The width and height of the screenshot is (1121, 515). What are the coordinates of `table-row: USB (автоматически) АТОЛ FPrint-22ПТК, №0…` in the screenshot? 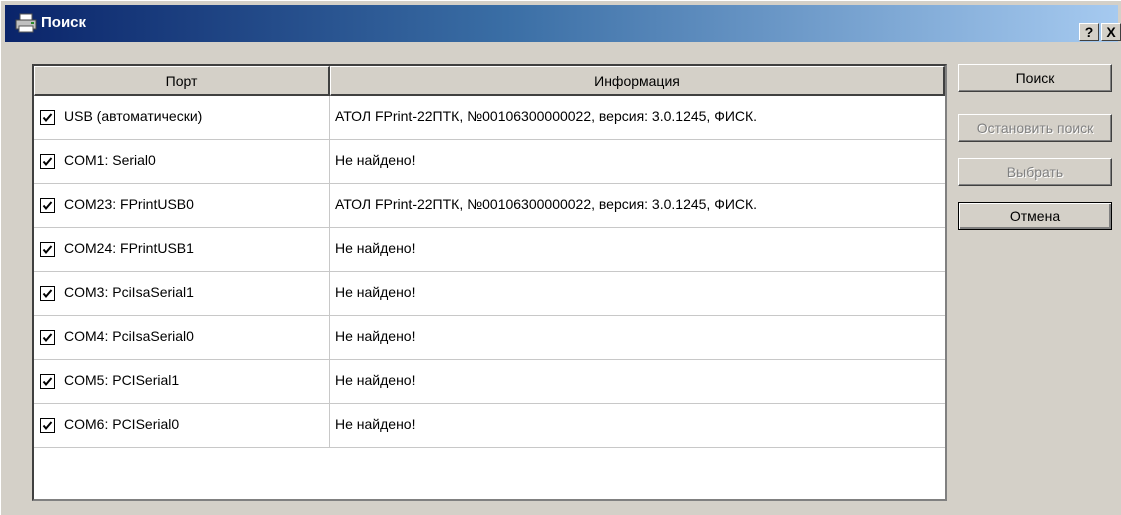 It's located at (489, 118).